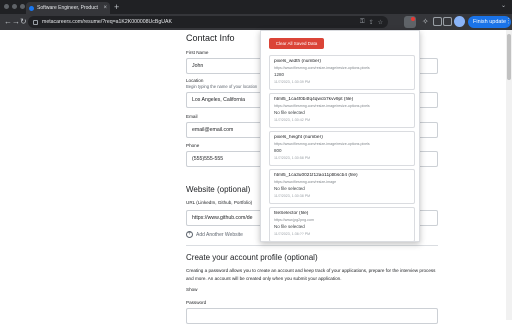  What do you see at coordinates (362, 22) in the screenshot?
I see `key-icon: ⚿` at bounding box center [362, 22].